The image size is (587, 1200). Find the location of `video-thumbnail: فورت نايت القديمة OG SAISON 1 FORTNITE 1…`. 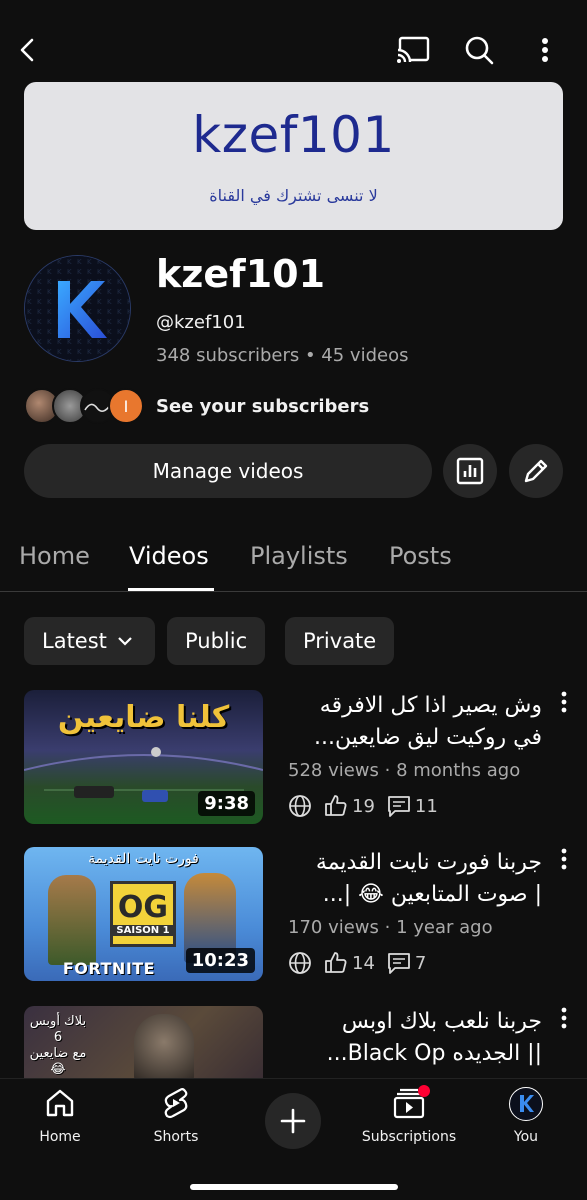

video-thumbnail: فورت نايت القديمة OG SAISON 1 FORTNITE 1… is located at coordinates (143, 914).